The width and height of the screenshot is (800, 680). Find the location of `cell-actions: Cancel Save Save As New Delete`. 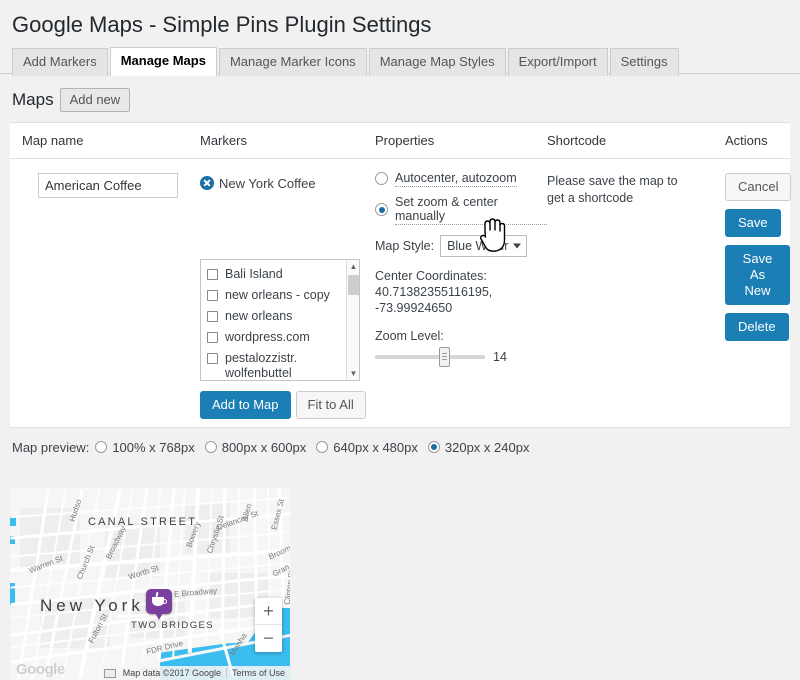

cell-actions: Cancel Save Save As New Delete is located at coordinates (758, 292).